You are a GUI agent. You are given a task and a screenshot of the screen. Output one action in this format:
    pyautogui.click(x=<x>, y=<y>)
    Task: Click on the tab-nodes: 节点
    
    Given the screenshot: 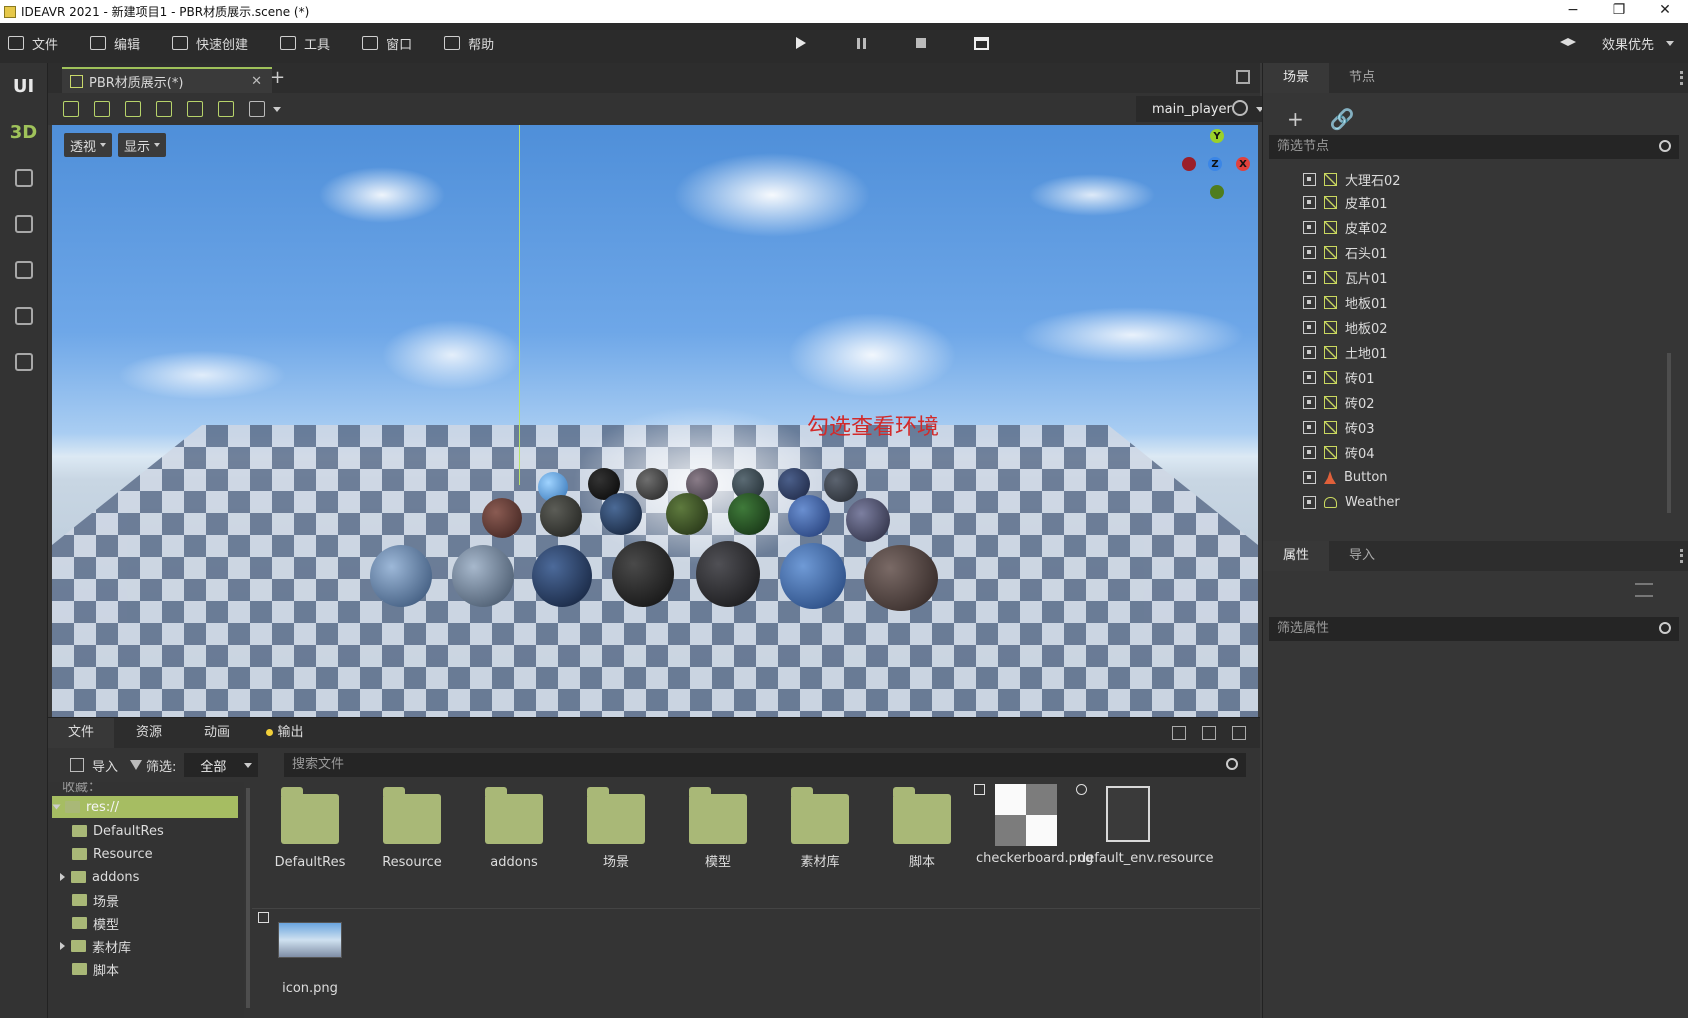 What is the action you would take?
    pyautogui.click(x=1362, y=78)
    